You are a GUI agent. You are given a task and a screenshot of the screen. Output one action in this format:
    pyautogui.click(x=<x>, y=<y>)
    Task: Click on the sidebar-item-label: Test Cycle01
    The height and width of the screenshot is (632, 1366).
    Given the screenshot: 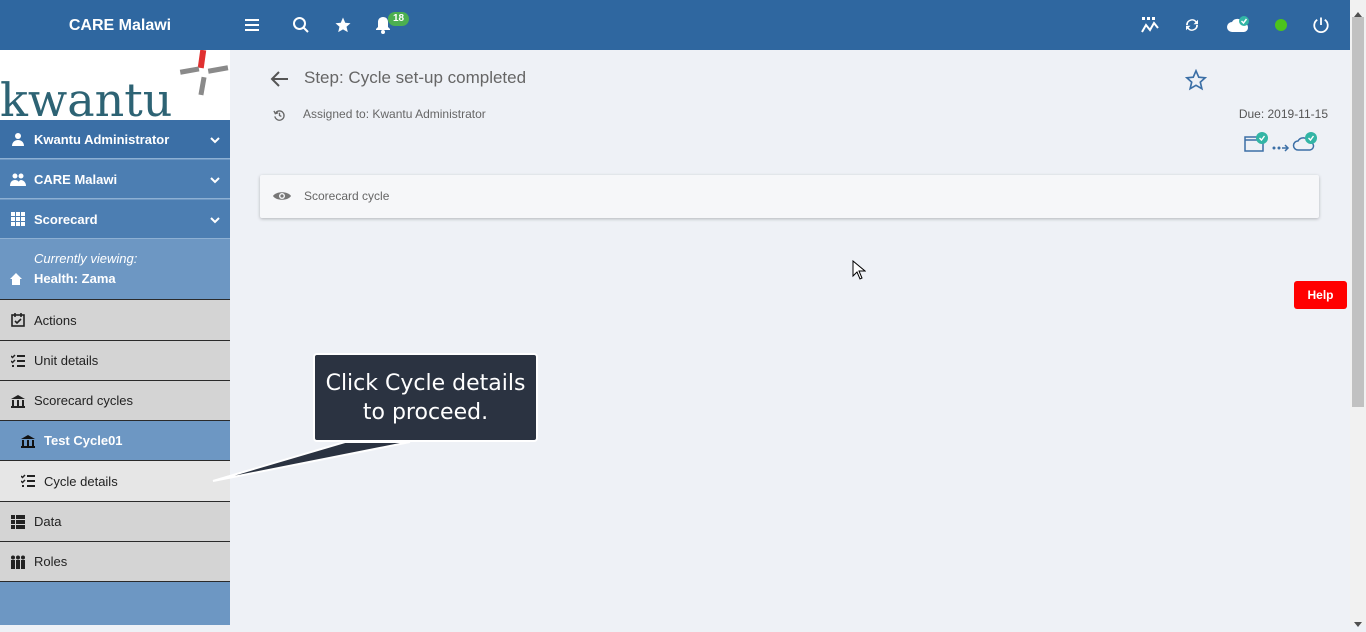 What is the action you would take?
    pyautogui.click(x=83, y=440)
    